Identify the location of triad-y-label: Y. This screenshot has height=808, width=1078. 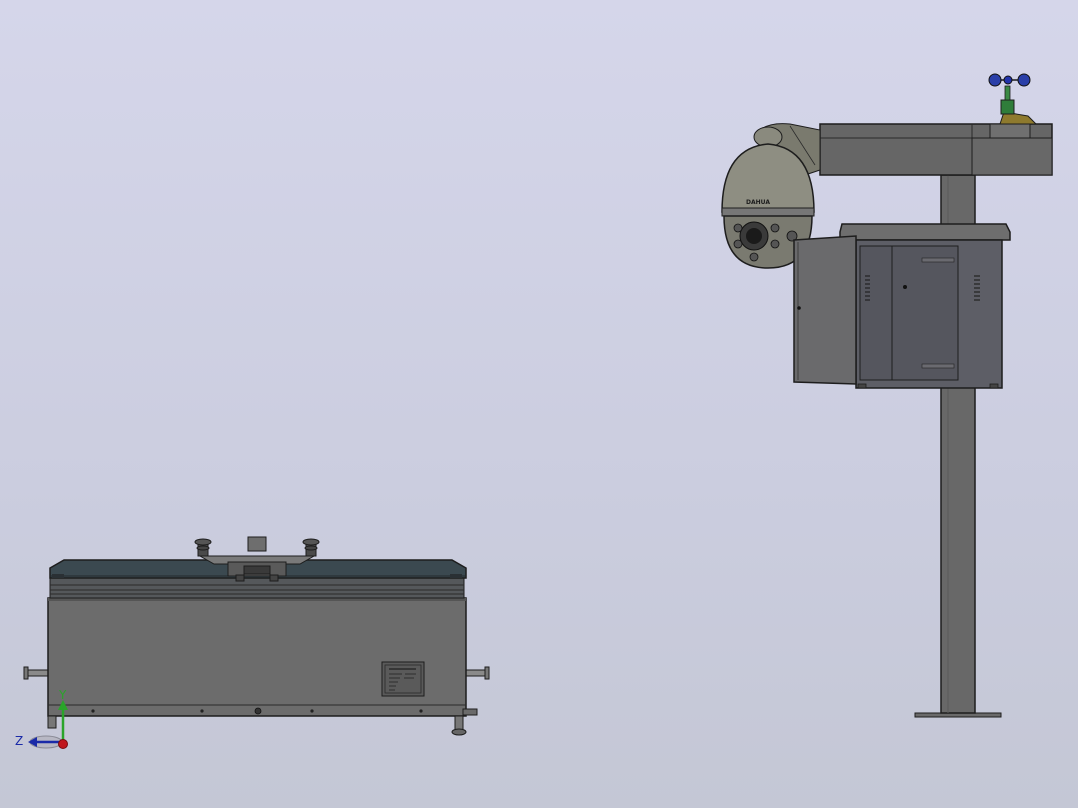
(62, 695).